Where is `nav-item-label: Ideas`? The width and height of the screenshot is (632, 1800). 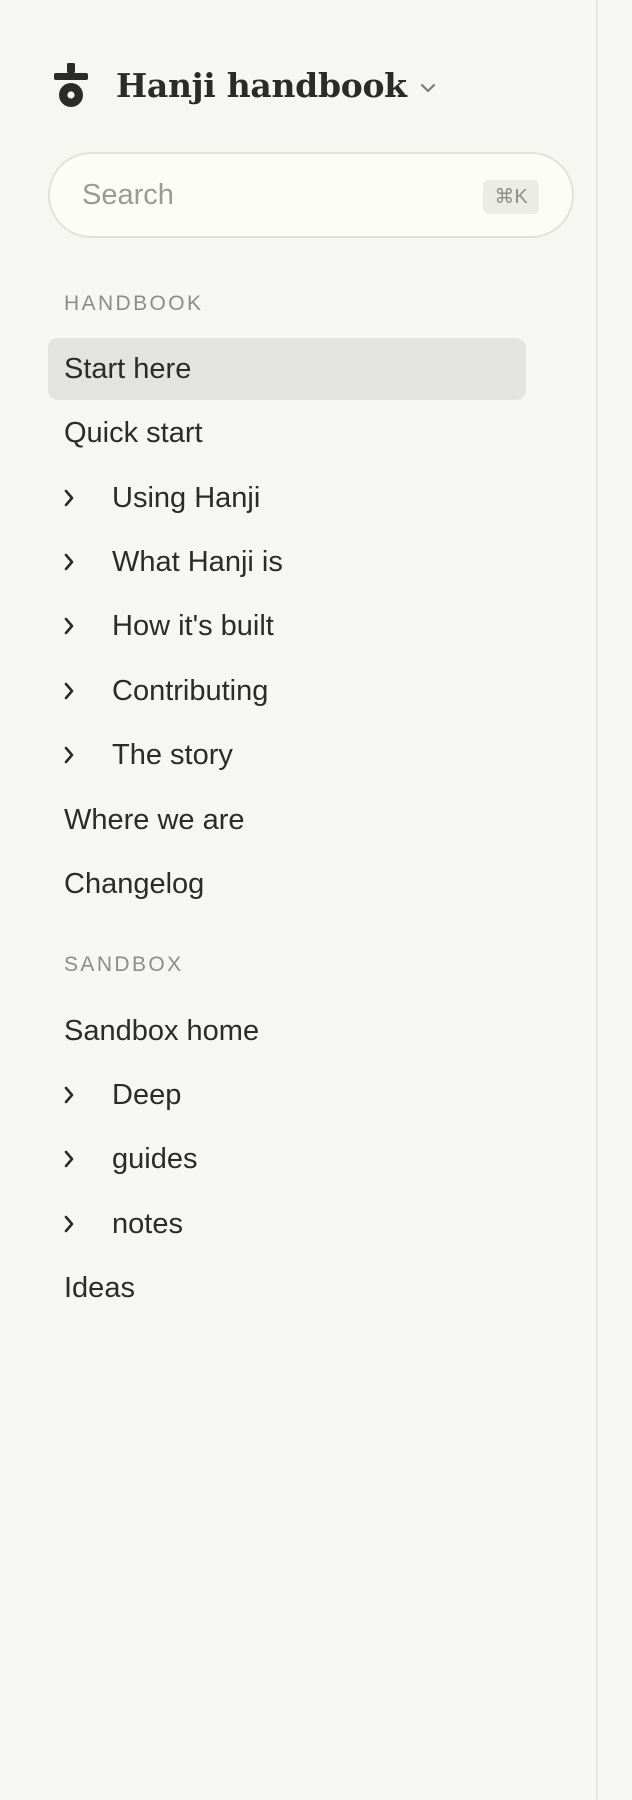
nav-item-label: Ideas is located at coordinates (99, 1287).